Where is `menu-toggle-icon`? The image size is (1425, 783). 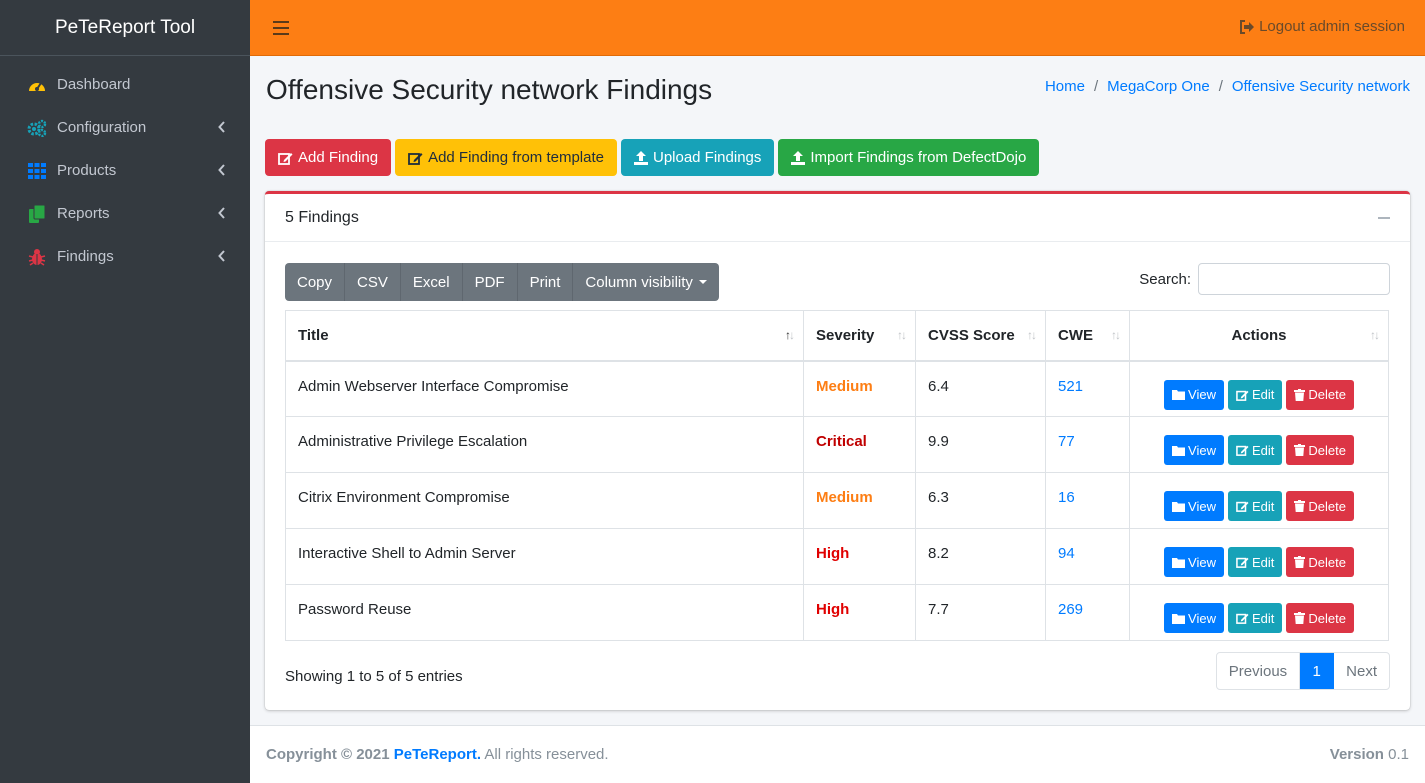
menu-toggle-icon is located at coordinates (281, 28).